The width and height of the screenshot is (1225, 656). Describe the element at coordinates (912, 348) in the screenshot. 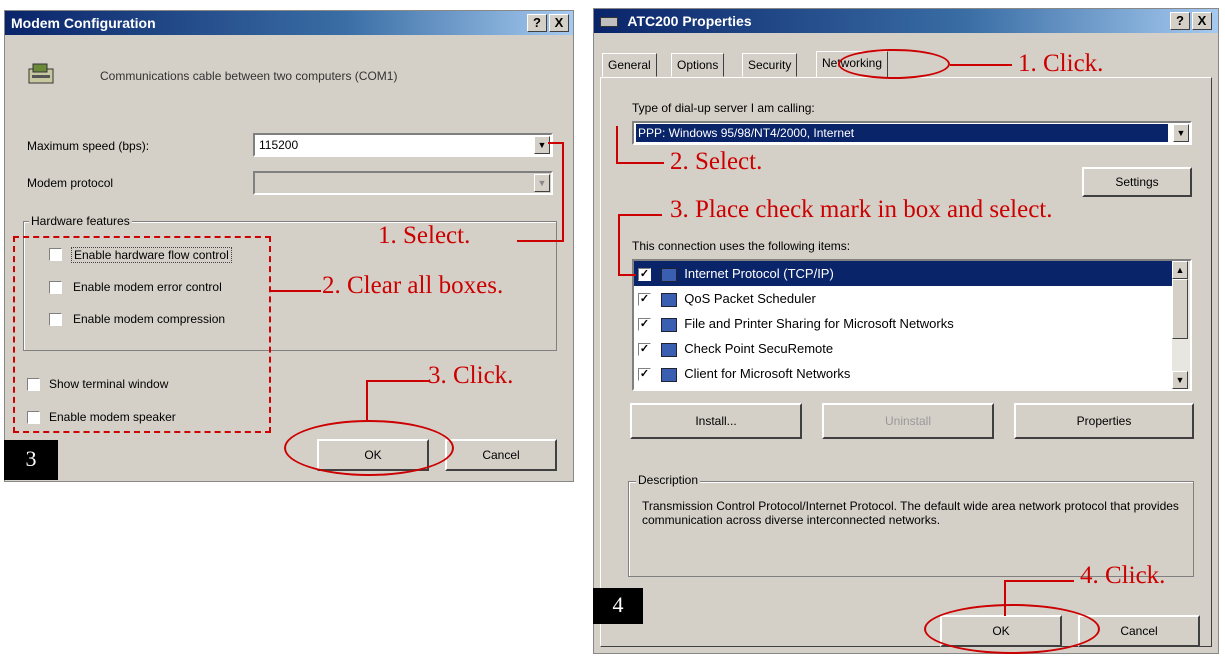

I see `list-item: ✓ Check Point SecuRemote` at that location.